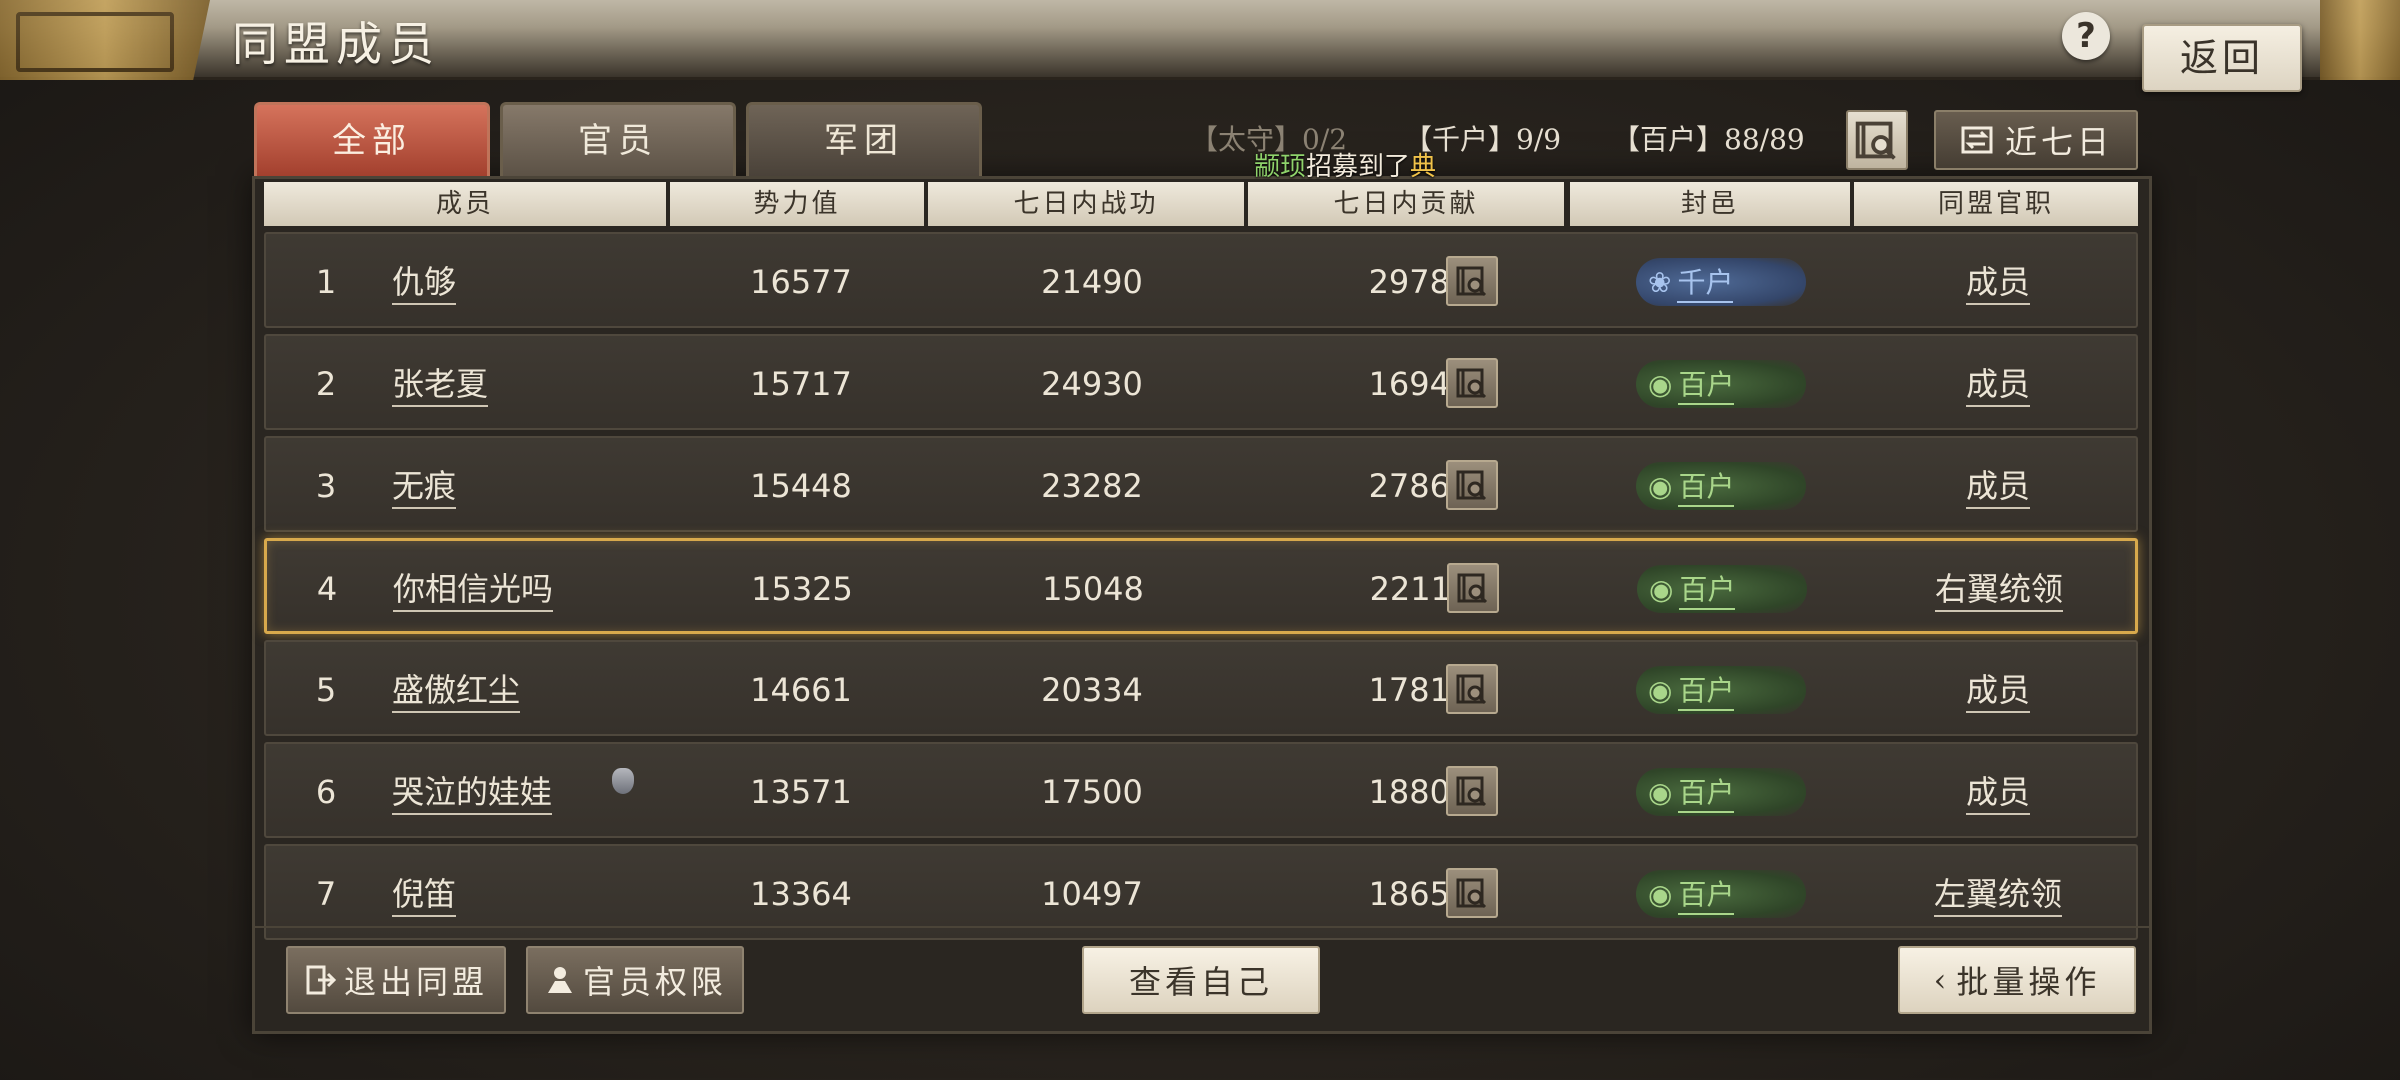 Image resolution: width=2400 pixels, height=1080 pixels. I want to click on exit-door-icon, so click(321, 980).